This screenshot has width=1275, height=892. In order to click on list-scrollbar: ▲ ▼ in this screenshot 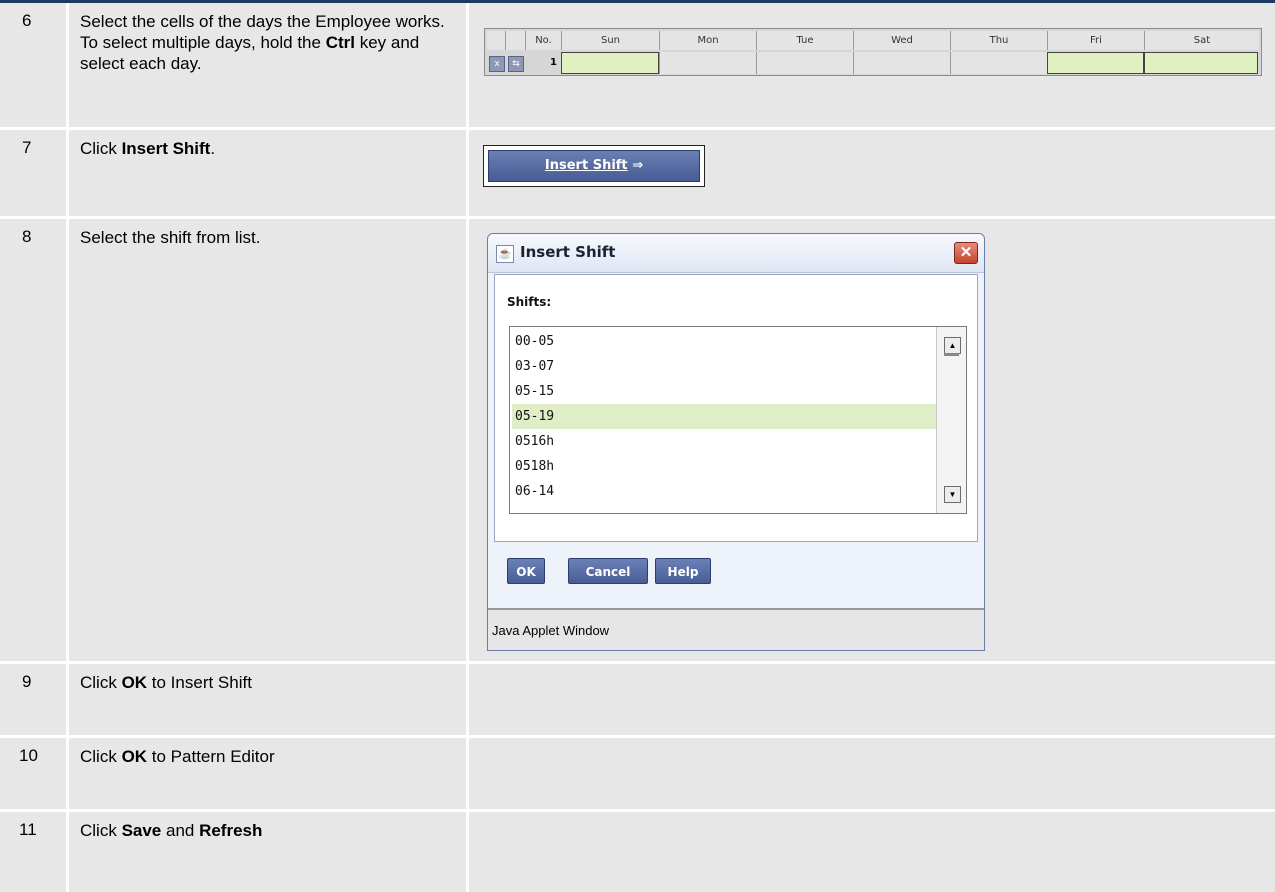, I will do `click(951, 420)`.